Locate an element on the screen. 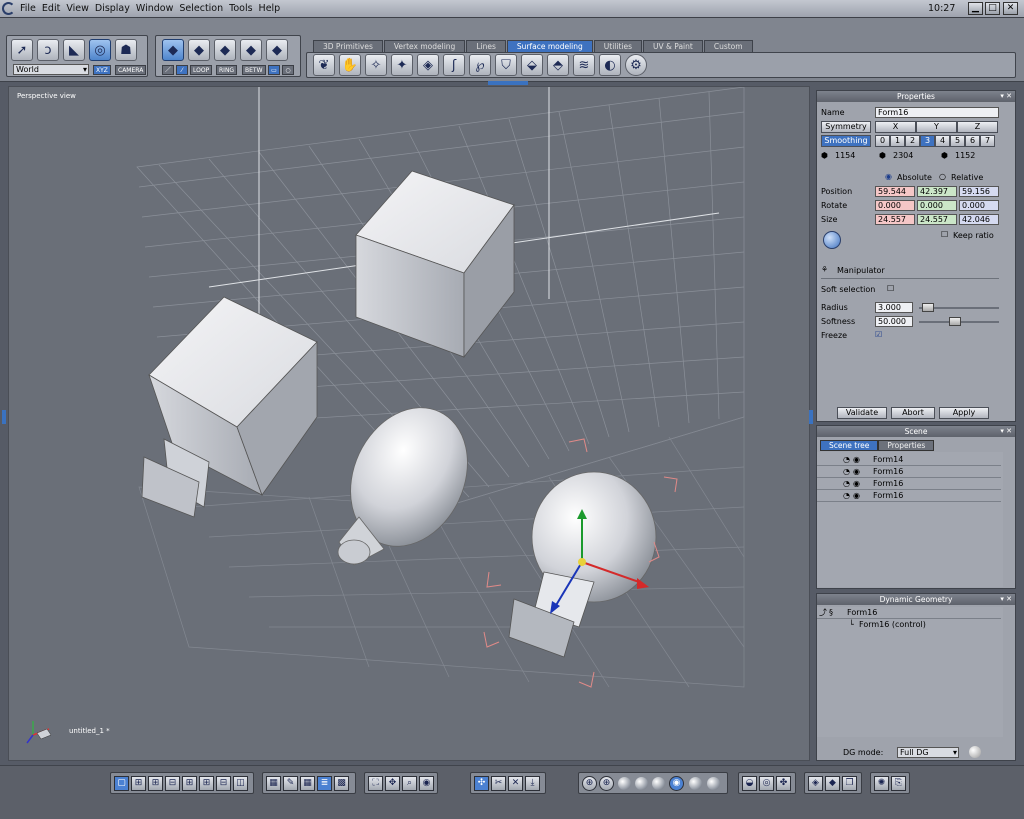 Image resolution: width=1024 pixels, height=819 pixels. edge-loop-icon: ⁄ is located at coordinates (182, 70).